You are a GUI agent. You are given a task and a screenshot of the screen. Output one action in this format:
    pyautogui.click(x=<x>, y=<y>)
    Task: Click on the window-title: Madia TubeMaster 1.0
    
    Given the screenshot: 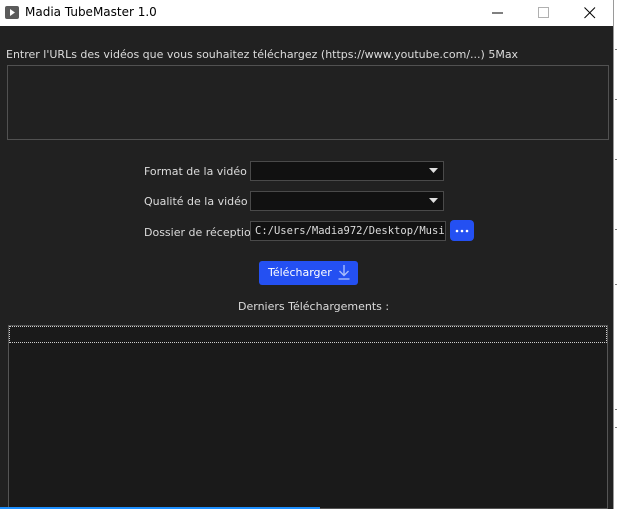 What is the action you would take?
    pyautogui.click(x=91, y=12)
    